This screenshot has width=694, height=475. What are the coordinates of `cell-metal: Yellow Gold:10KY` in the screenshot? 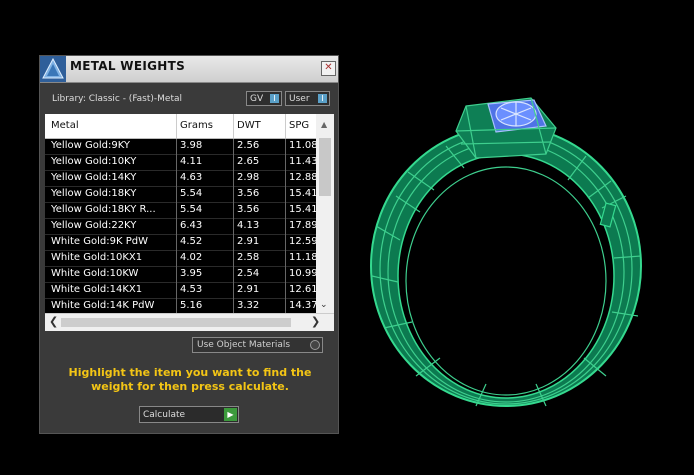 It's located at (94, 161).